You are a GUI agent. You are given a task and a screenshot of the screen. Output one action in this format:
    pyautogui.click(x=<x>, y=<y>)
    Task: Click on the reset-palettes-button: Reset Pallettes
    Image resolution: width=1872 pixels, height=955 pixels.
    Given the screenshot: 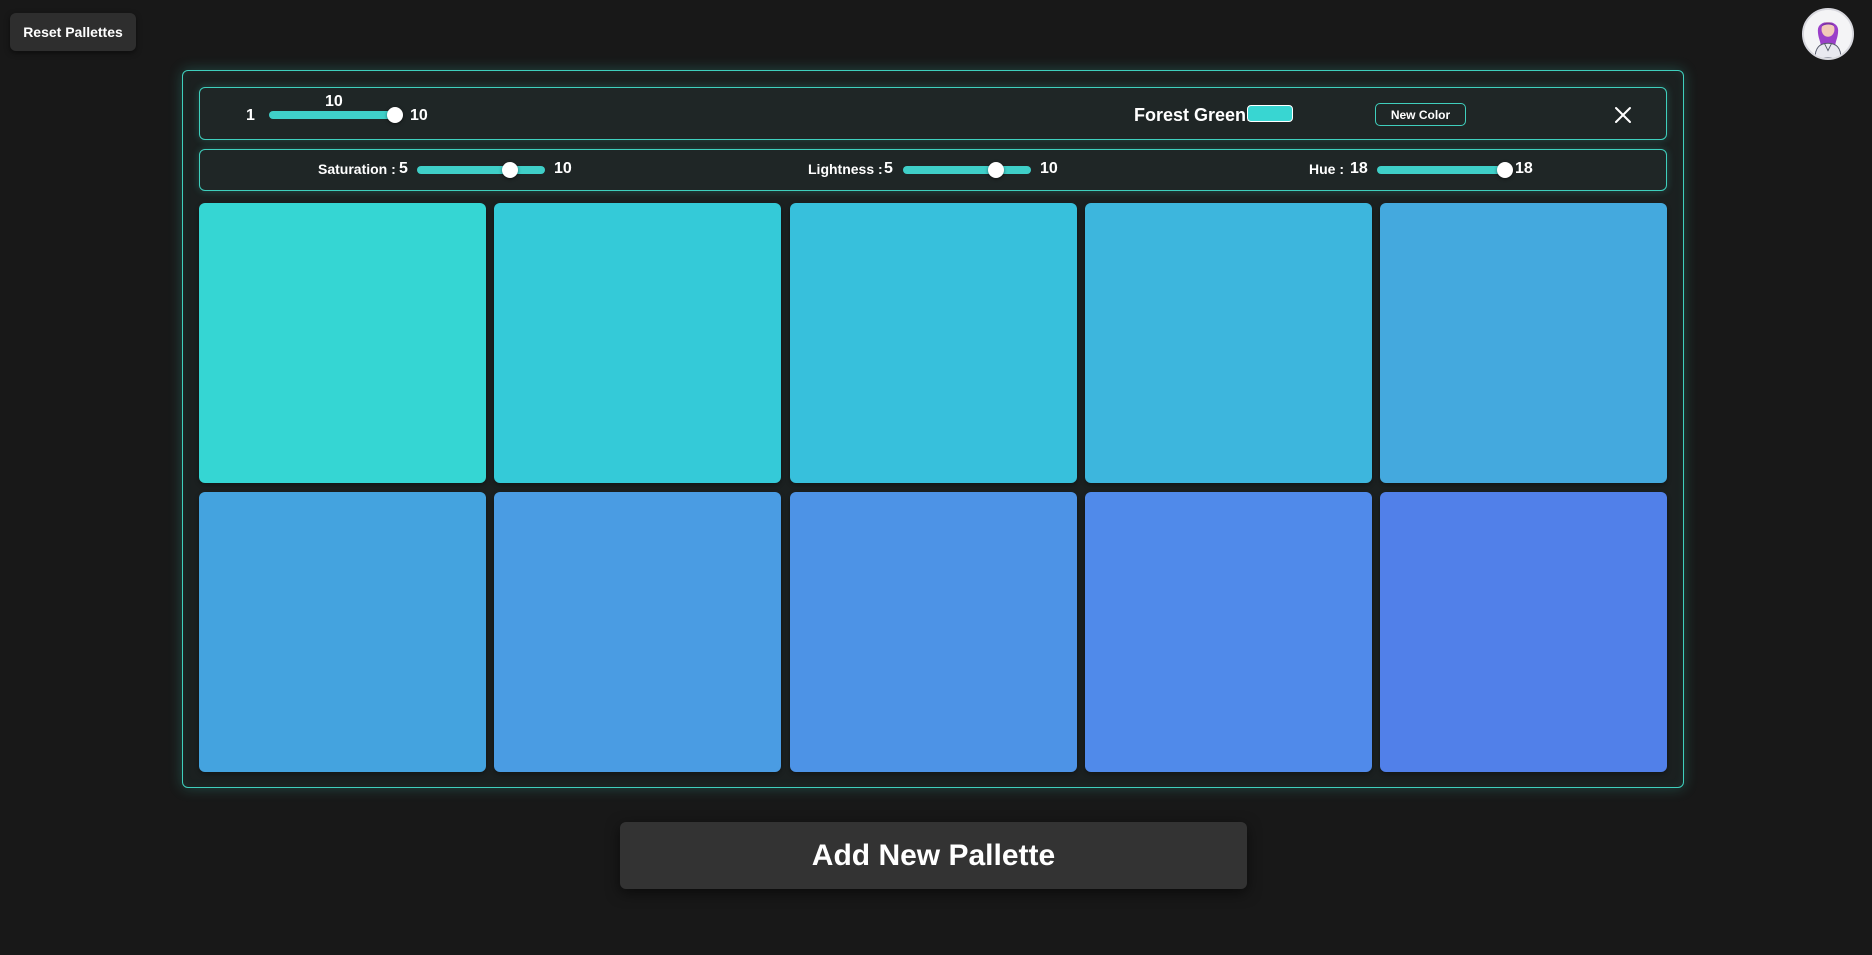 What is the action you would take?
    pyautogui.click(x=73, y=32)
    